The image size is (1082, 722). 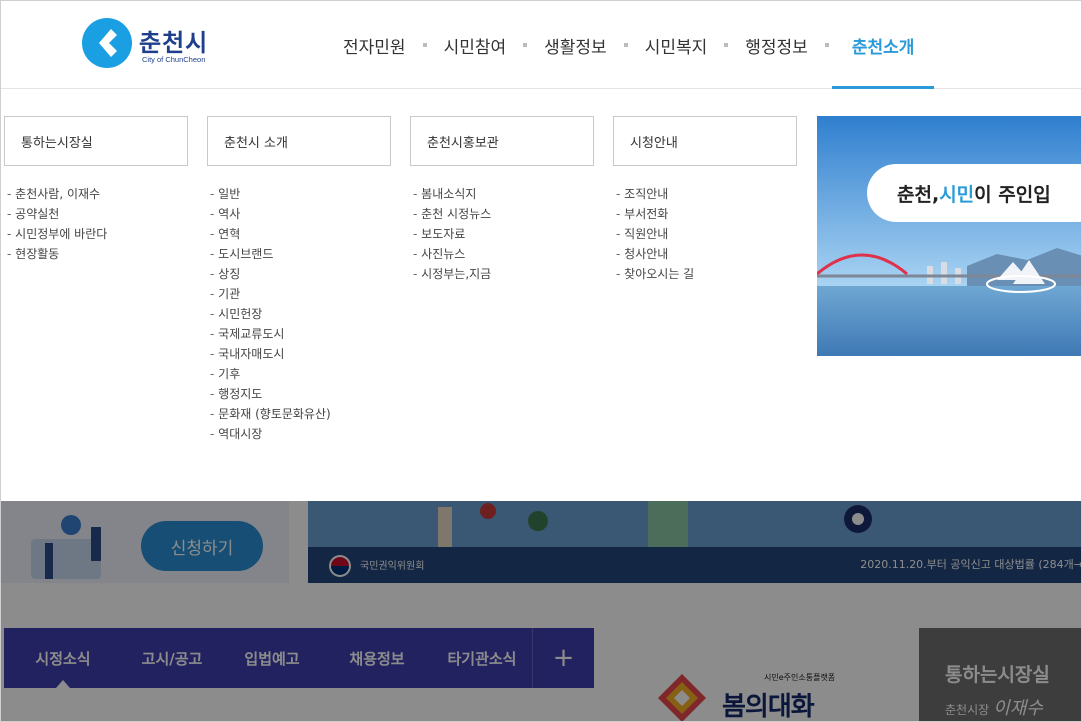 What do you see at coordinates (96, 234) in the screenshot?
I see `menu-item: 시민정부에 바란다` at bounding box center [96, 234].